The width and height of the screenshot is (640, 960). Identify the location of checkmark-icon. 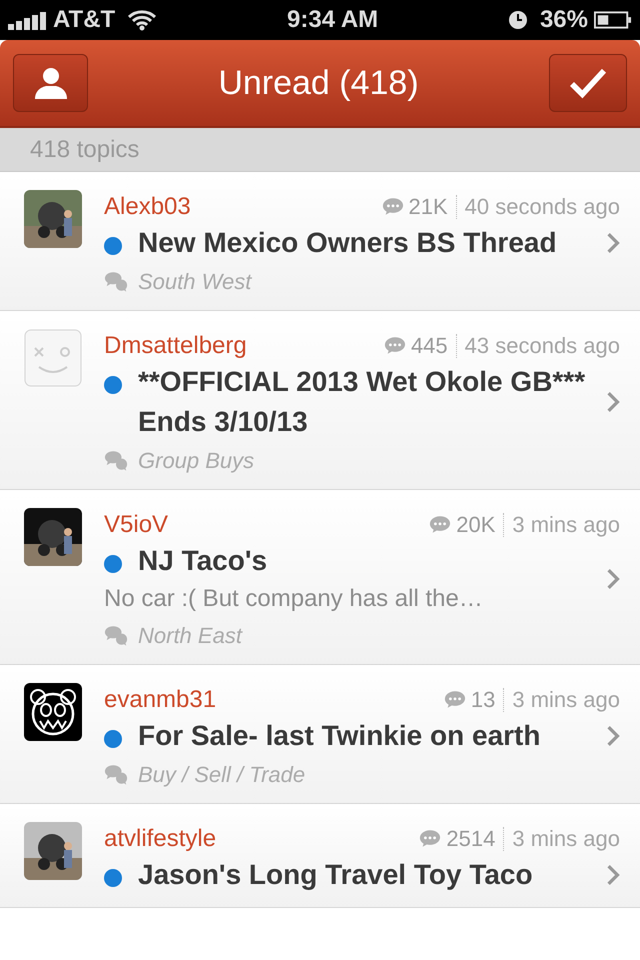
(588, 83).